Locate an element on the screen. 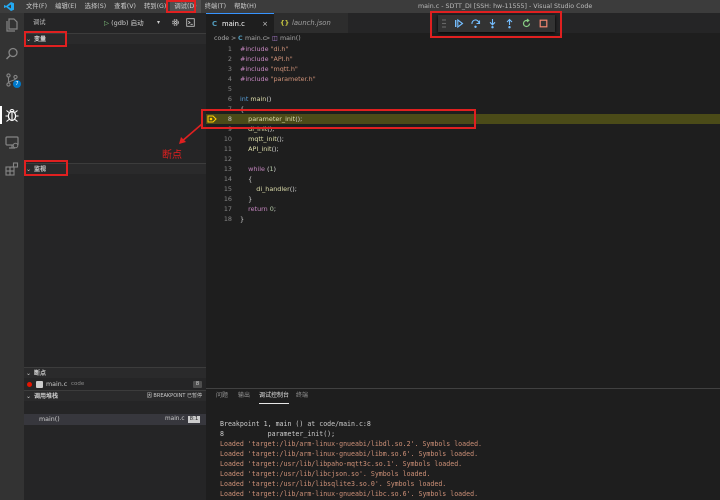 The width and height of the screenshot is (720, 500). breakpoint-checkbox is located at coordinates (39, 384).